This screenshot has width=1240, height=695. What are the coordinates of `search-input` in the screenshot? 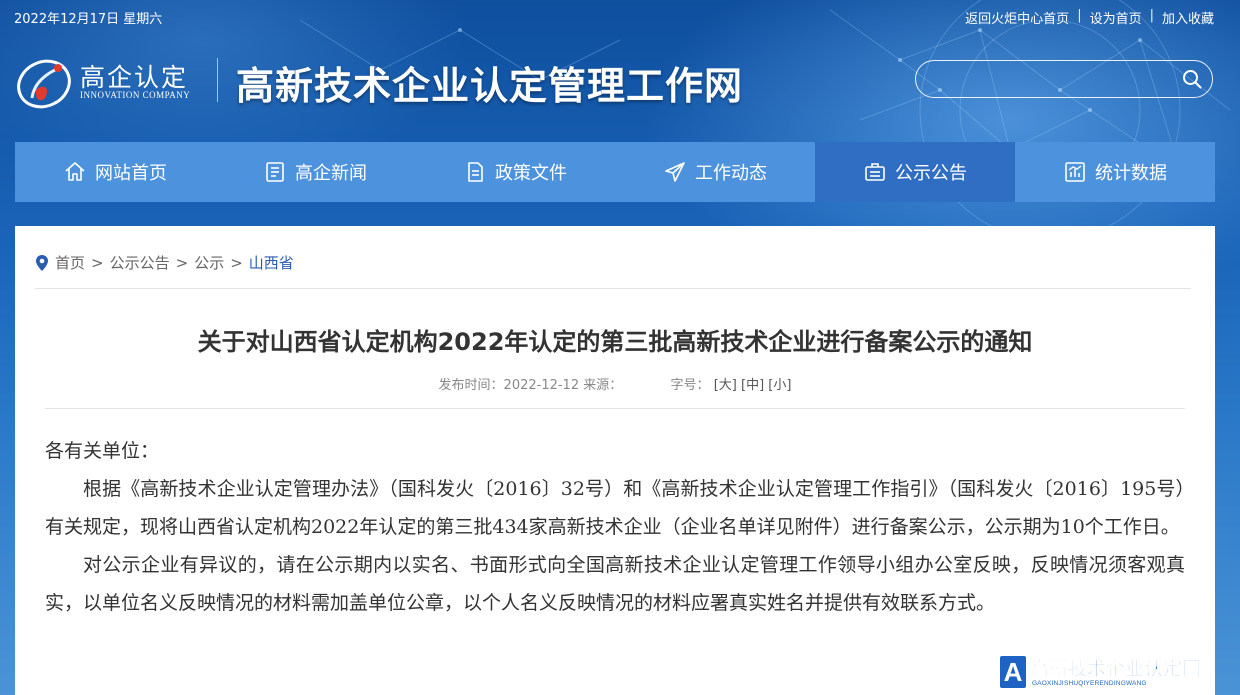 It's located at (1052, 80).